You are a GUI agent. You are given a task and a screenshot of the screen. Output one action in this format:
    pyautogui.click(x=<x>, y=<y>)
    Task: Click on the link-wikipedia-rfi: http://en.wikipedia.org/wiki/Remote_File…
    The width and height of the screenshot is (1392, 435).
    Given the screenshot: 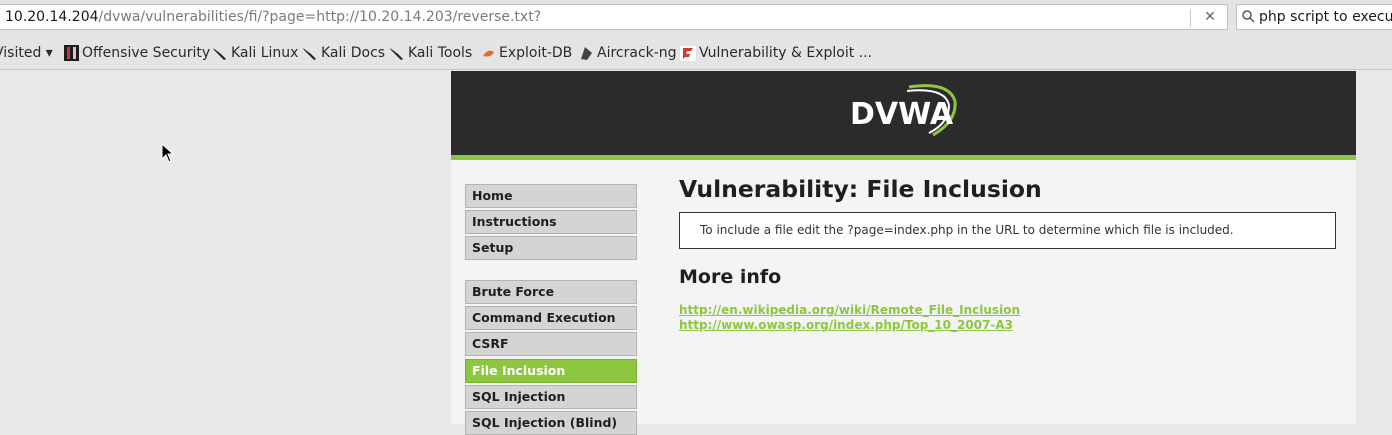 What is the action you would take?
    pyautogui.click(x=849, y=310)
    